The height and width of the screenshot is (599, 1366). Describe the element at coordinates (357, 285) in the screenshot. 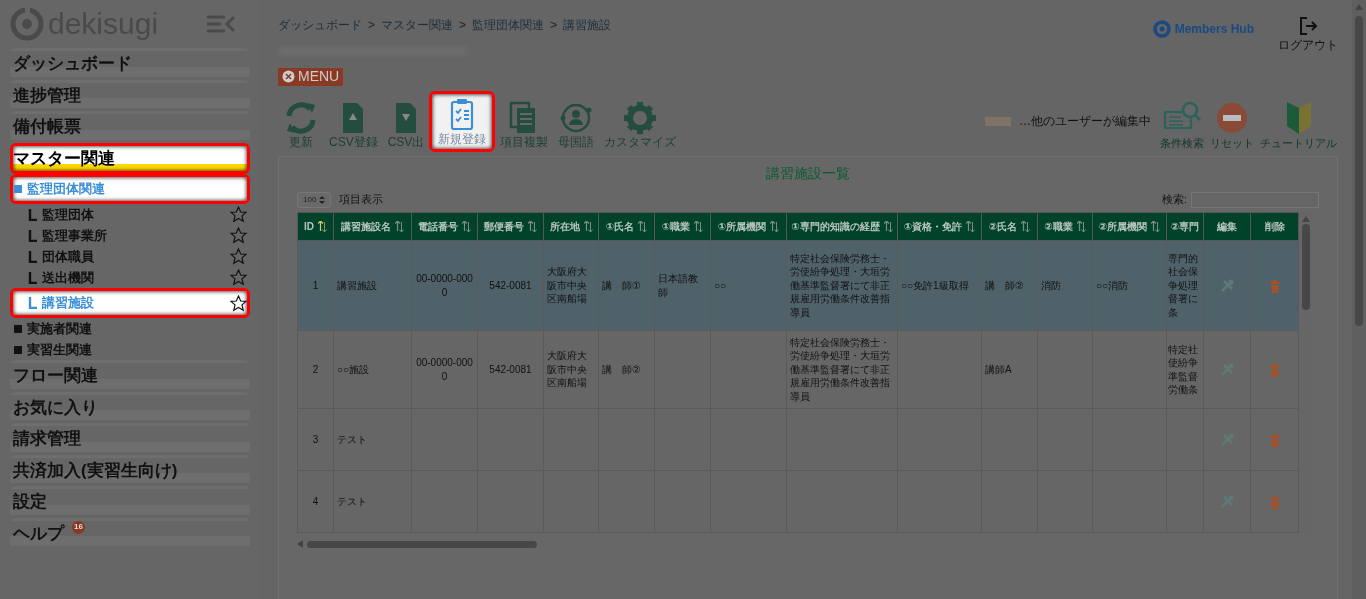

I see `table-cell-text: 講習施設` at that location.